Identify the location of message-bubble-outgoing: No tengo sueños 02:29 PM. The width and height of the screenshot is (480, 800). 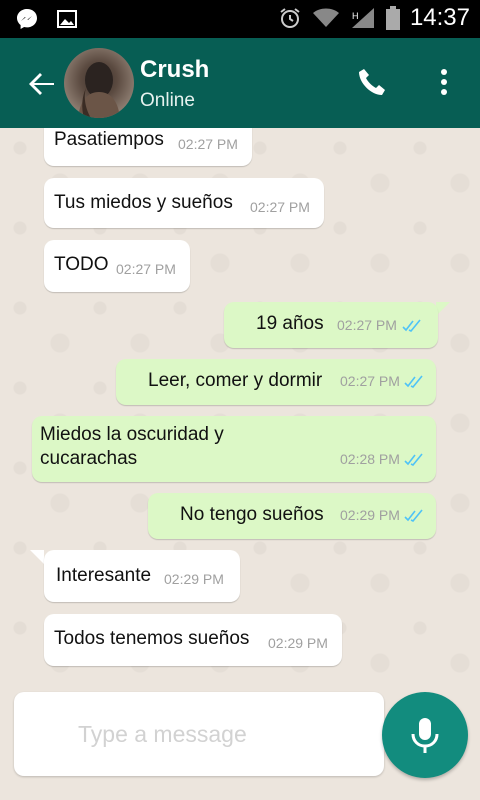
(292, 516).